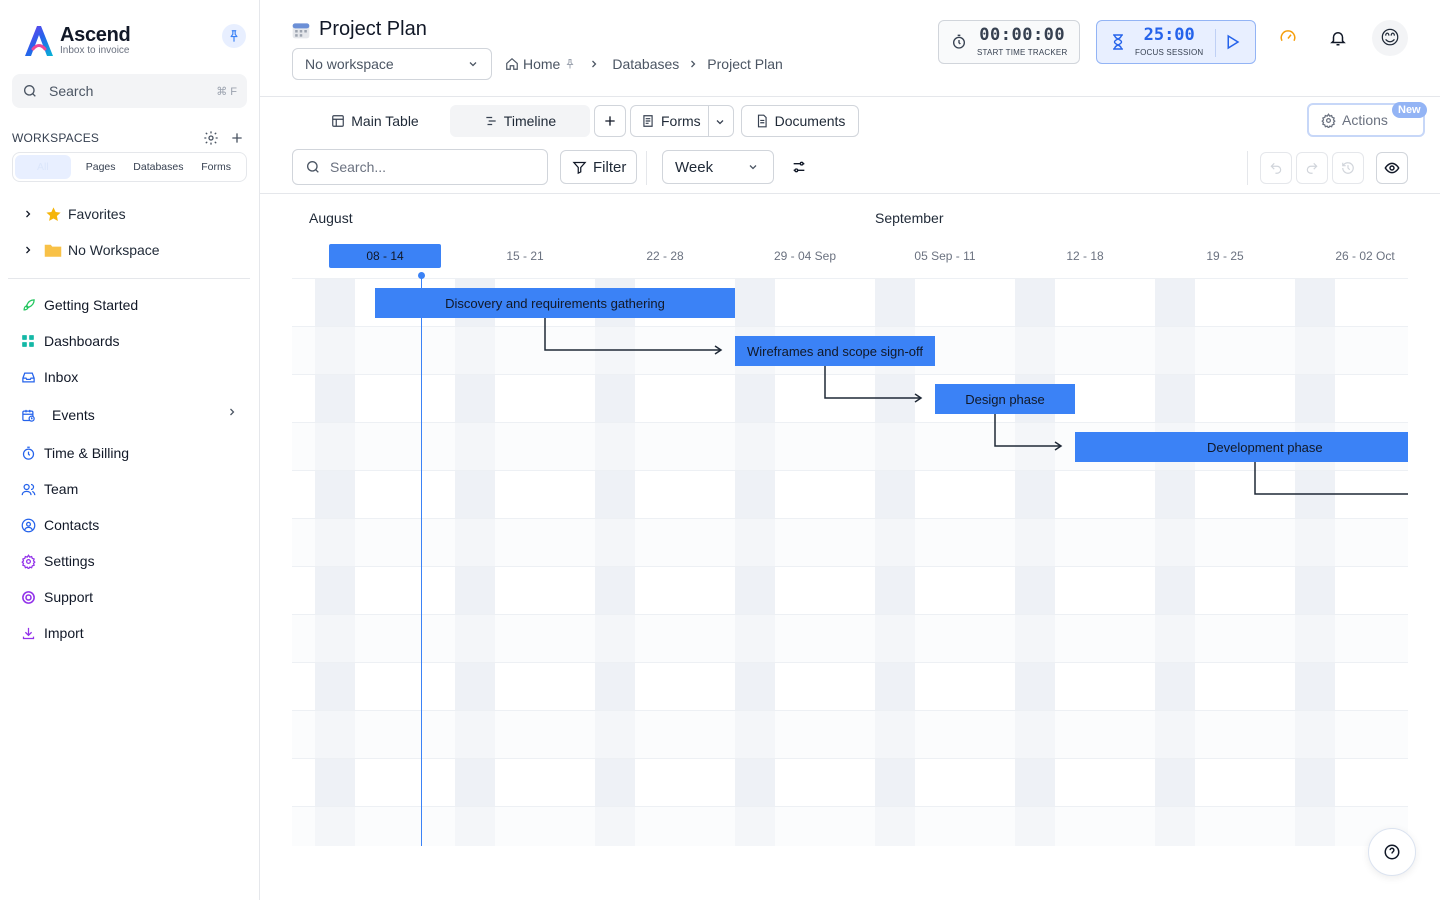  Describe the element at coordinates (1338, 38) in the screenshot. I see `bell-icon` at that location.